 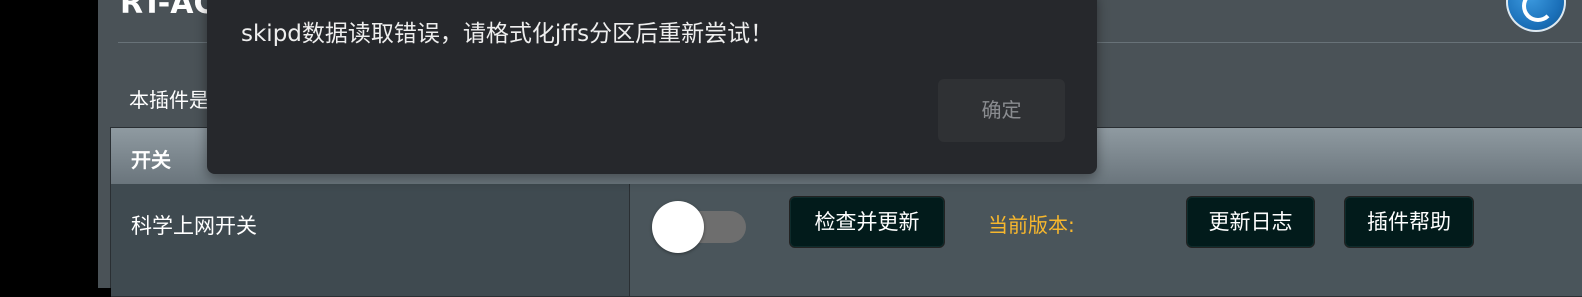 I want to click on dialog-message: skipd数据读取错误，请格式化jffs分区后重新尝试！, so click(x=507, y=34).